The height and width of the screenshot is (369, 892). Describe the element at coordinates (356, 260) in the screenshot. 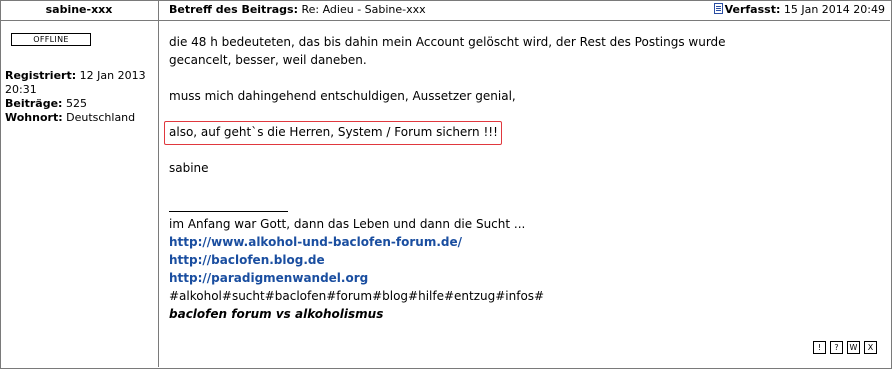

I see `signature-link-blog: http://baclofen.blog.de` at that location.